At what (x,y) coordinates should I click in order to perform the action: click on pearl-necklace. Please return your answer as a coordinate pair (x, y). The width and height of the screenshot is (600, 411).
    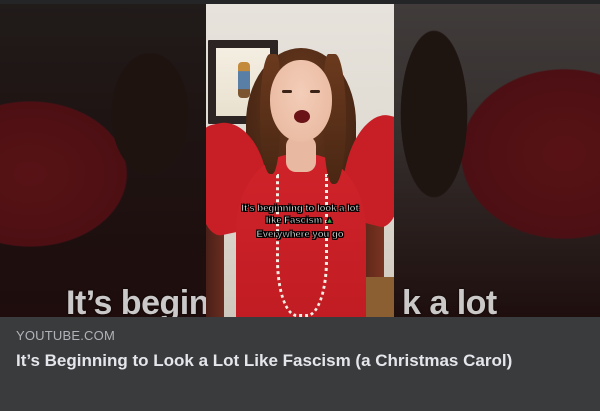
    Looking at the image, I should click on (302, 245).